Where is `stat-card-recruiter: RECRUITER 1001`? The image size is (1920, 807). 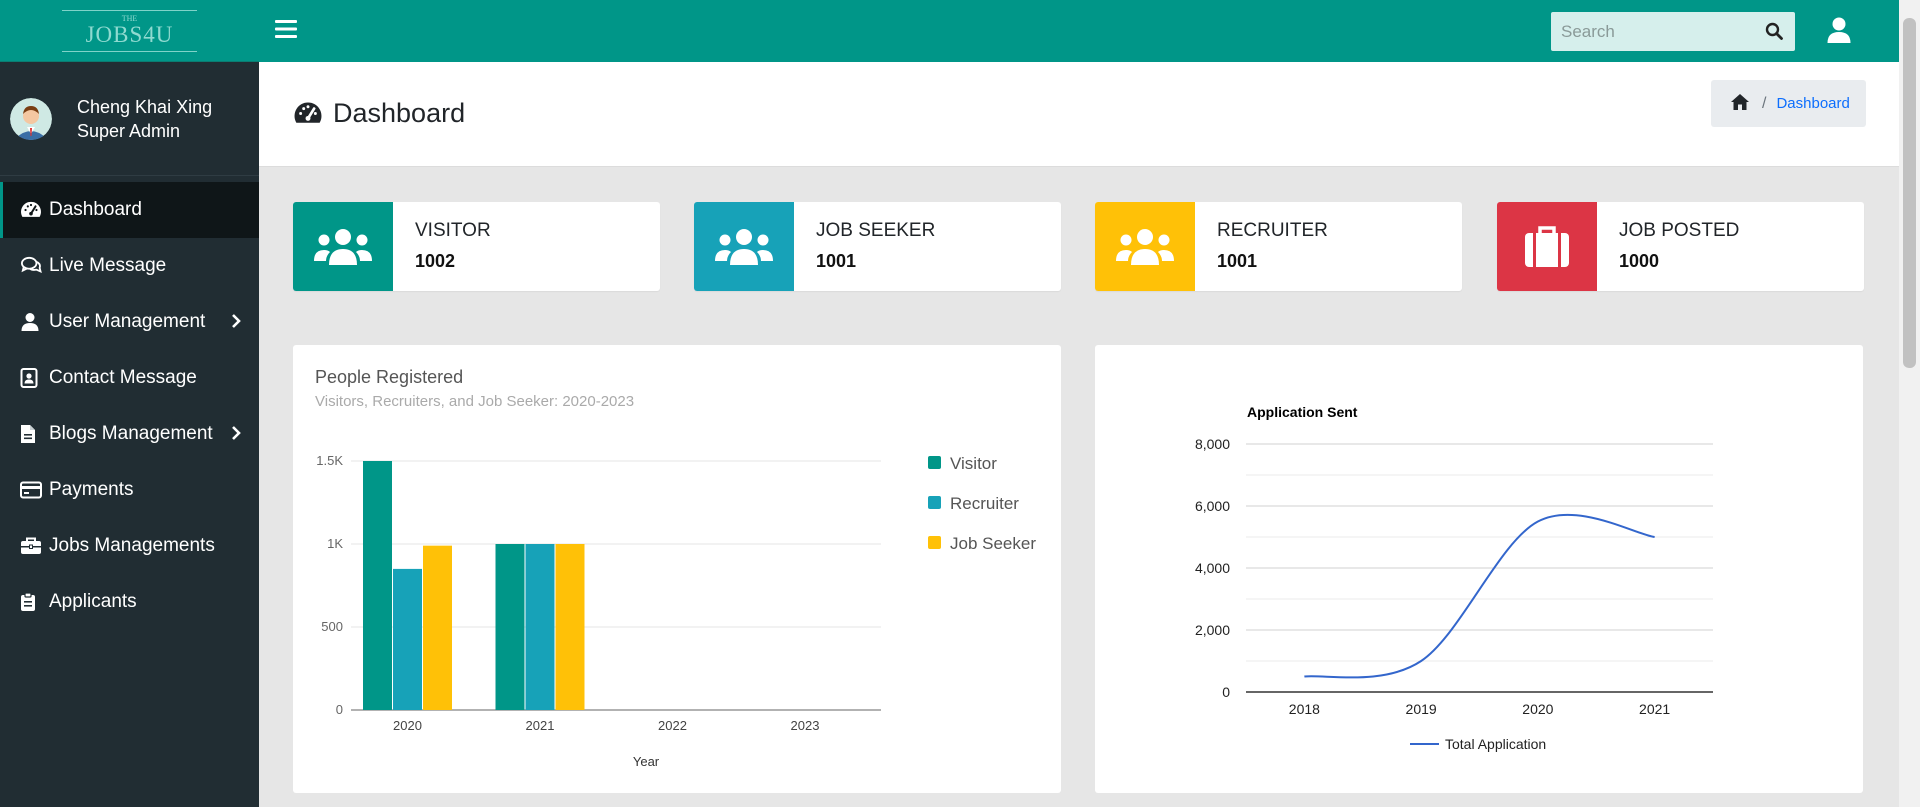
stat-card-recruiter: RECRUITER 1001 is located at coordinates (1278, 246).